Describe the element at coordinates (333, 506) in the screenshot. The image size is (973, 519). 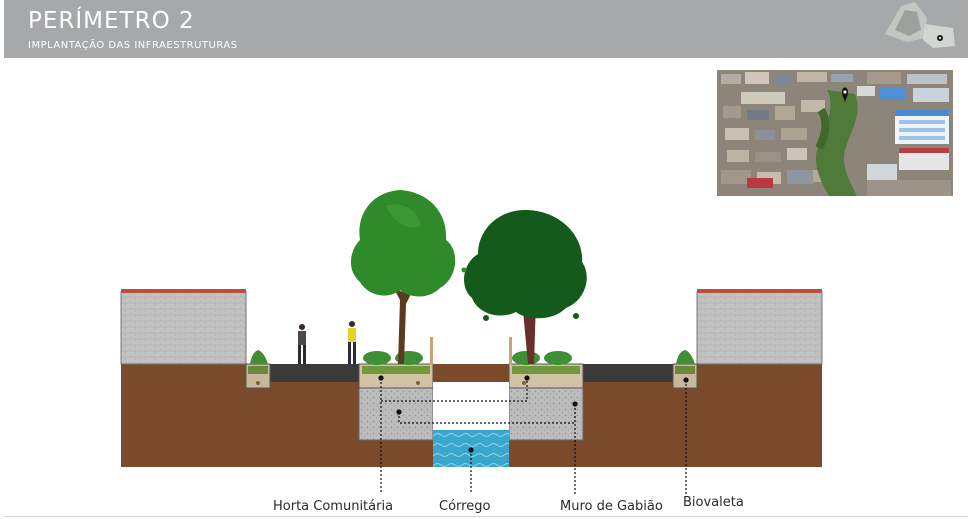
I see `label-horta-comunitaria: Horta Comunitária` at that location.